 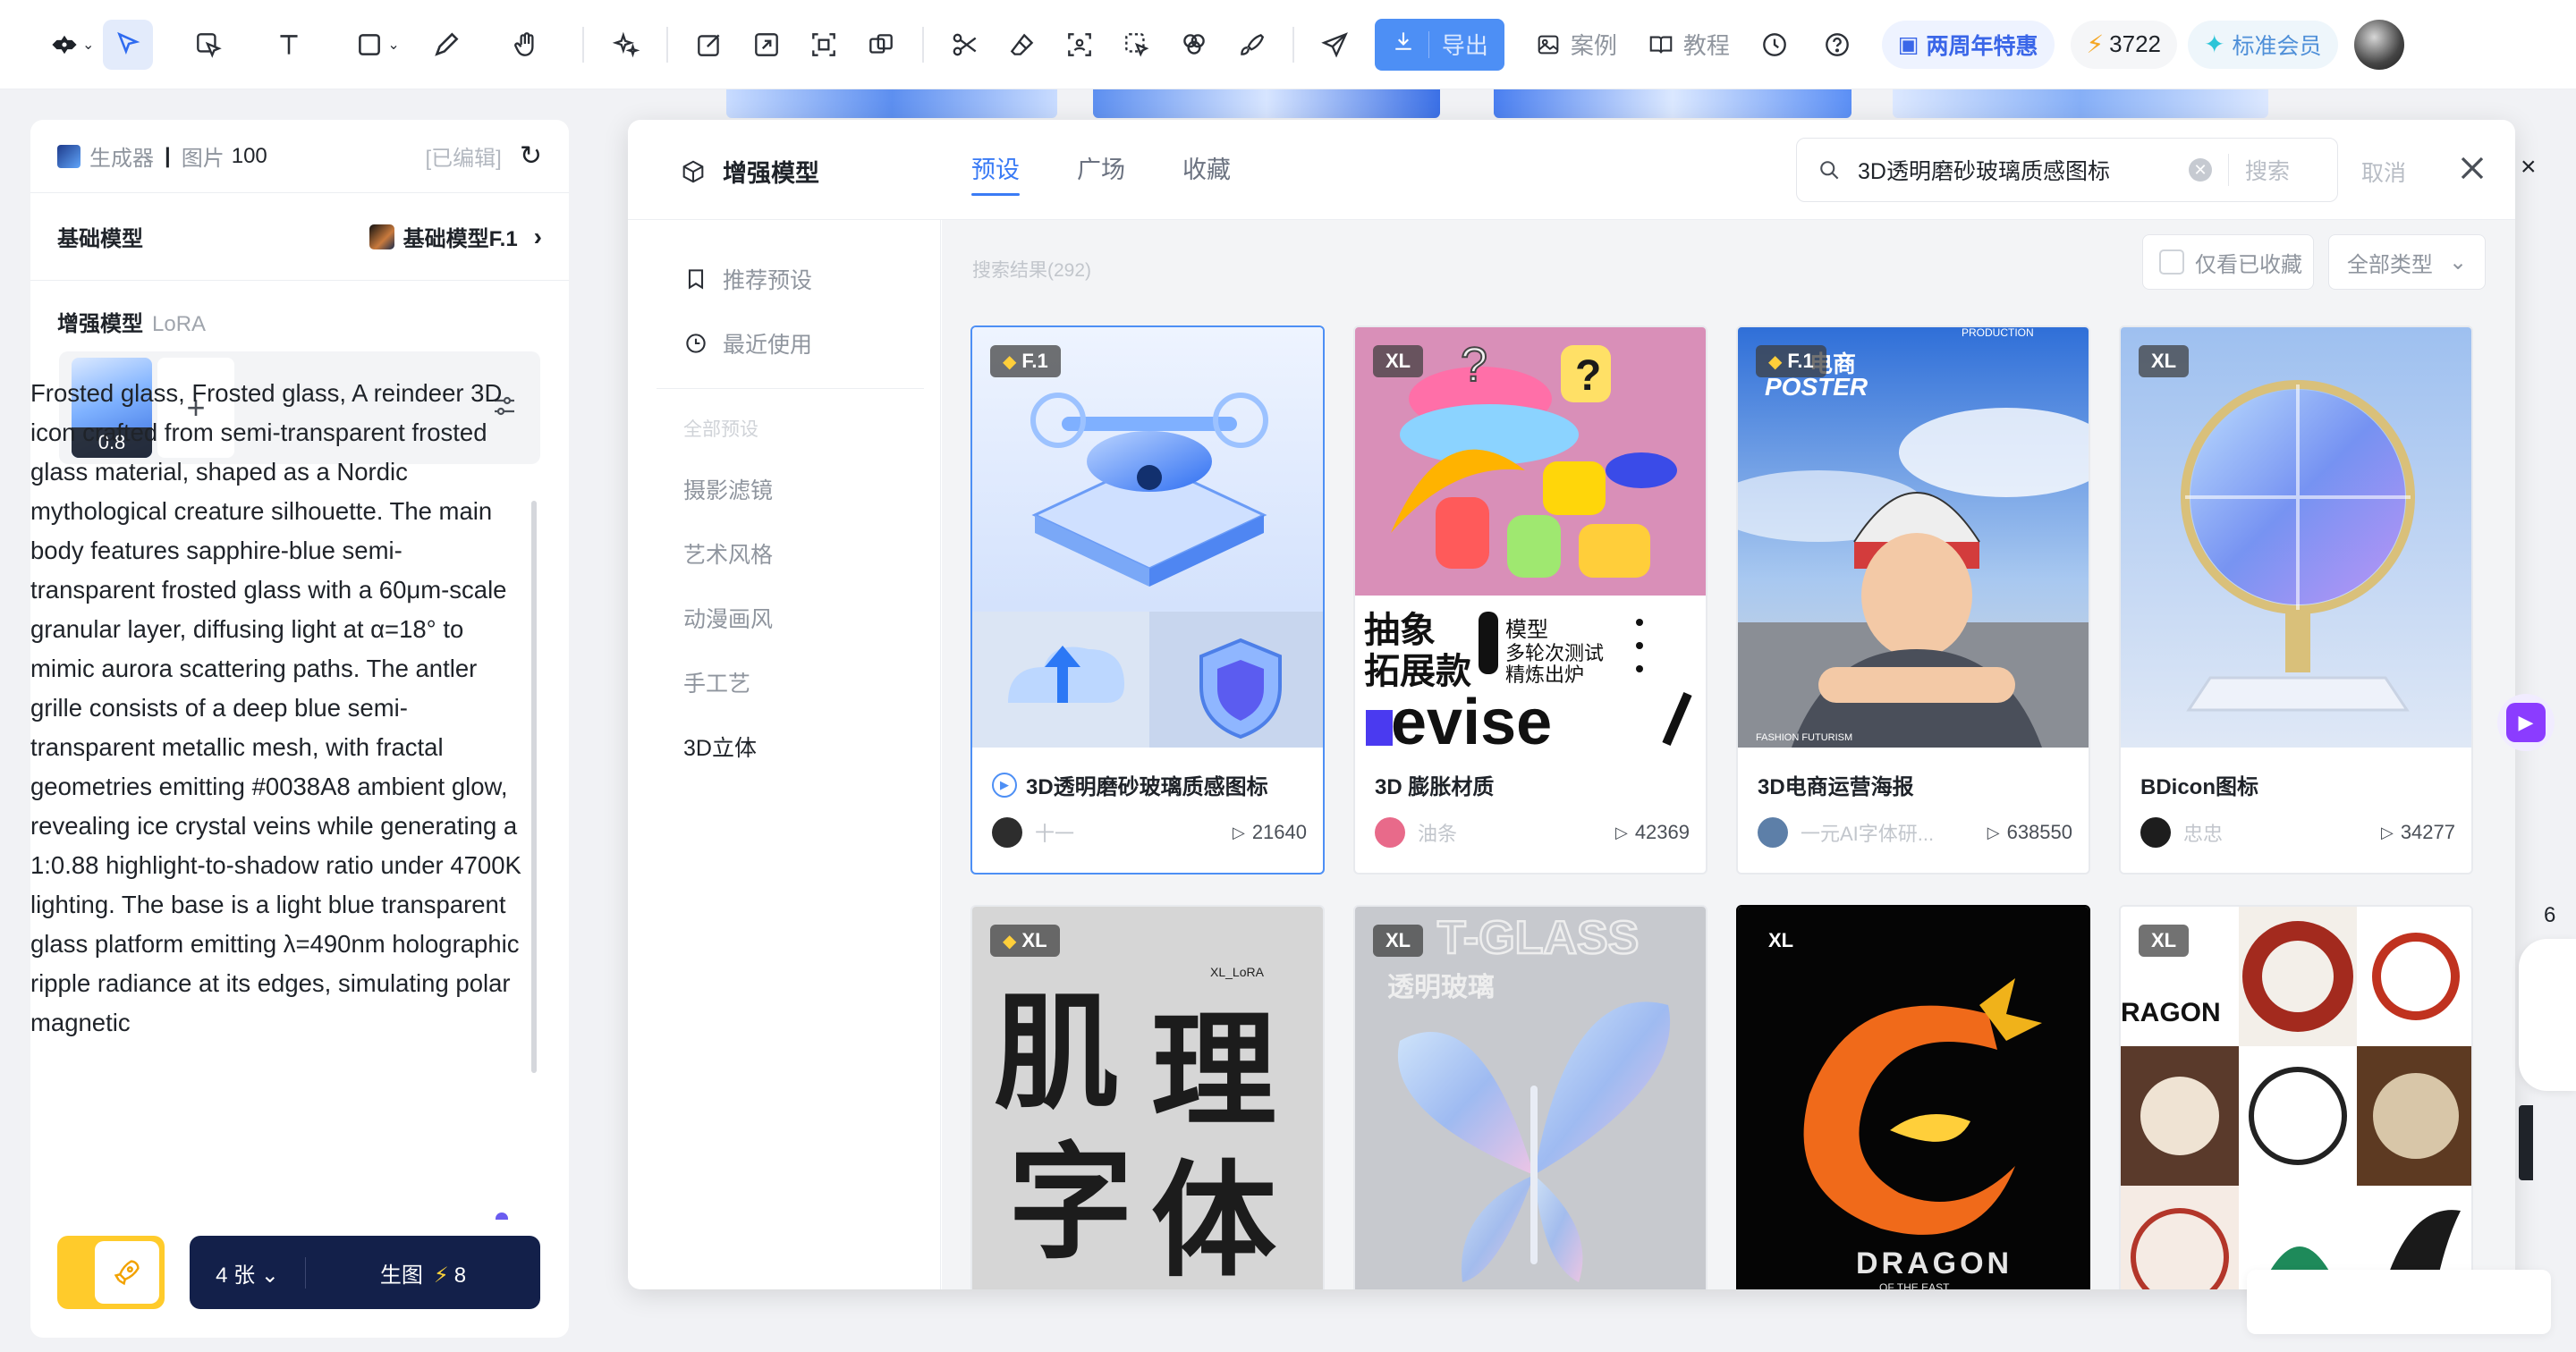 What do you see at coordinates (2378, 44) in the screenshot?
I see `user-avatar` at bounding box center [2378, 44].